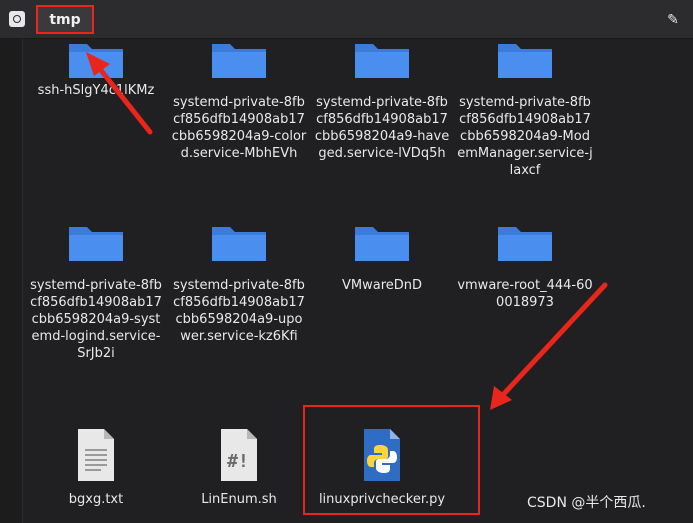 The image size is (693, 523). What do you see at coordinates (586, 503) in the screenshot?
I see `watermark: CSDN @半个西瓜.` at bounding box center [586, 503].